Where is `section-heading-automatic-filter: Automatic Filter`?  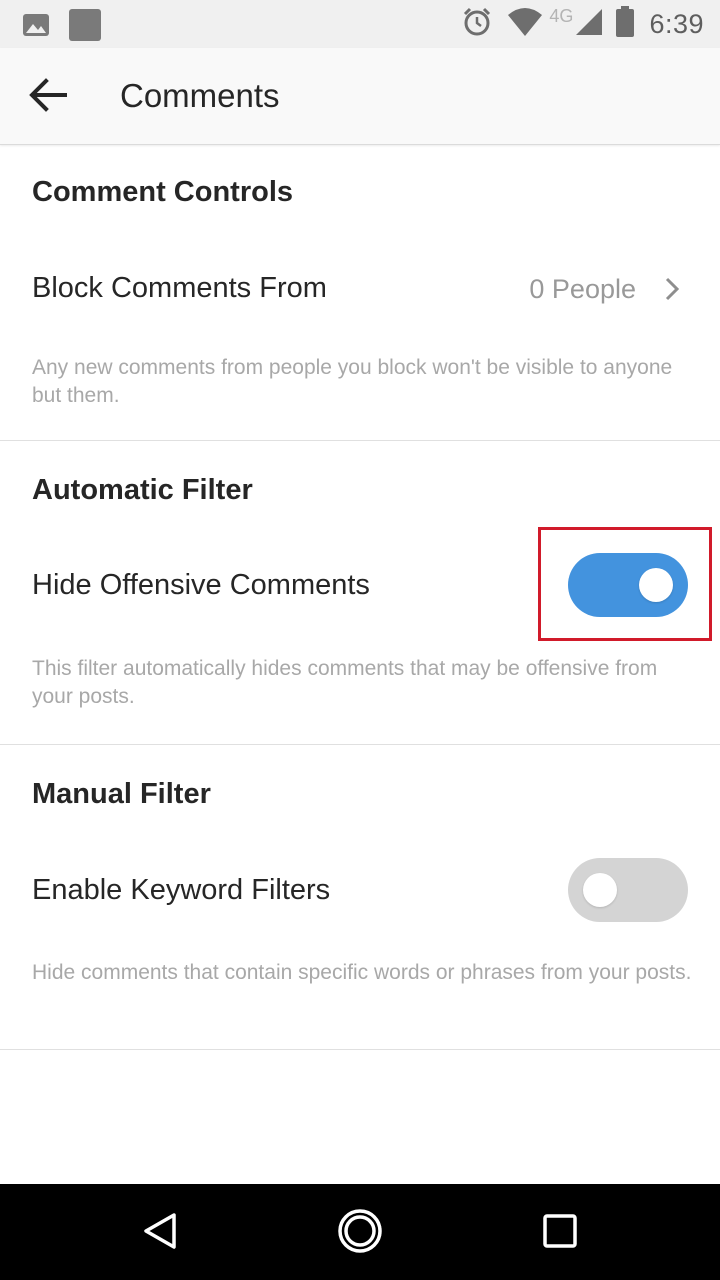
section-heading-automatic-filter: Automatic Filter is located at coordinates (142, 490).